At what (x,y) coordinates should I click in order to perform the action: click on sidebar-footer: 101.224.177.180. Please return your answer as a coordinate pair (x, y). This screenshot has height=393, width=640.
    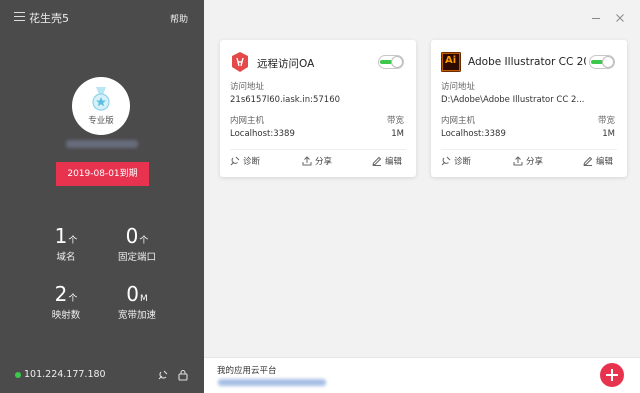
    Looking at the image, I should click on (102, 378).